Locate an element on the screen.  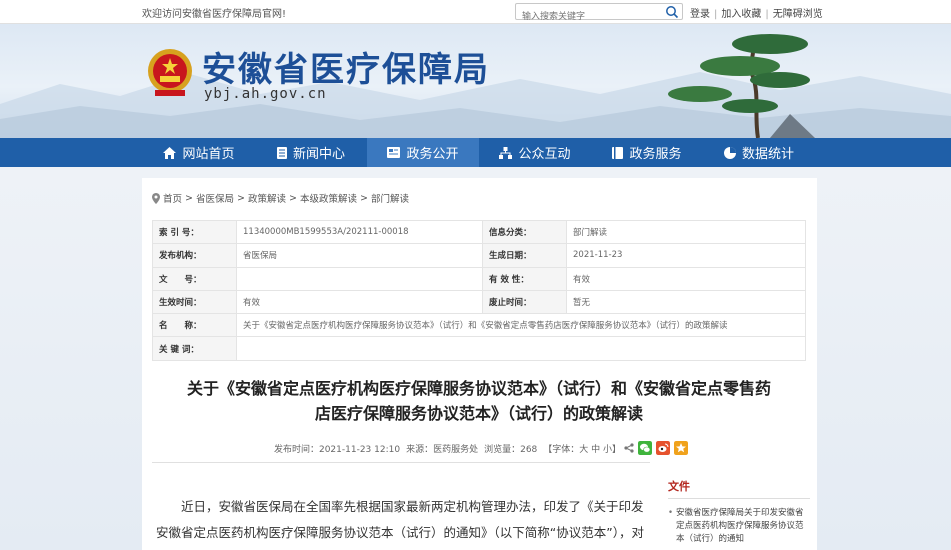
nav-home-label: 网站首页 is located at coordinates (208, 154).